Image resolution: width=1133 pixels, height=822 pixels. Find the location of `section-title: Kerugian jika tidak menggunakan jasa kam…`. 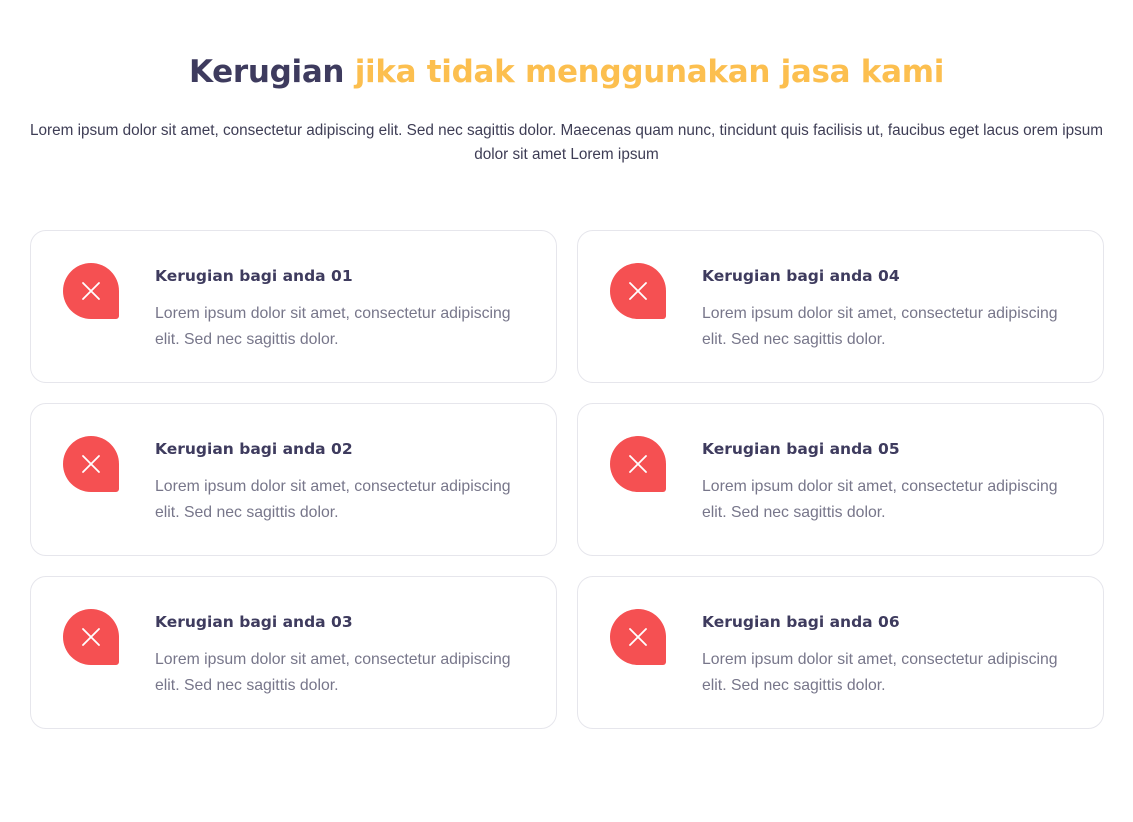

section-title: Kerugian jika tidak menggunakan jasa kam… is located at coordinates (566, 72).